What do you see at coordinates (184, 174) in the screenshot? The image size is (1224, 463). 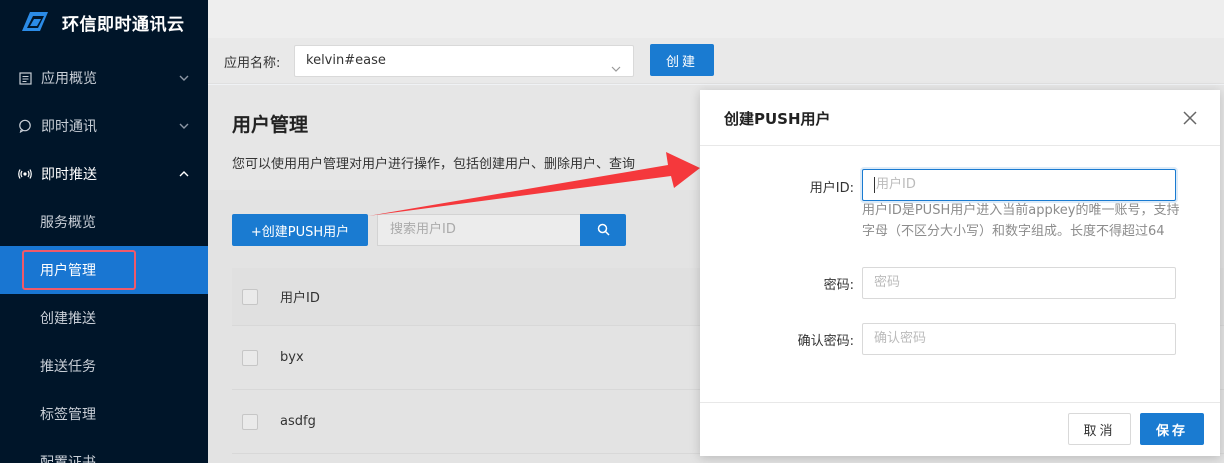 I see `chevron-up-icon` at bounding box center [184, 174].